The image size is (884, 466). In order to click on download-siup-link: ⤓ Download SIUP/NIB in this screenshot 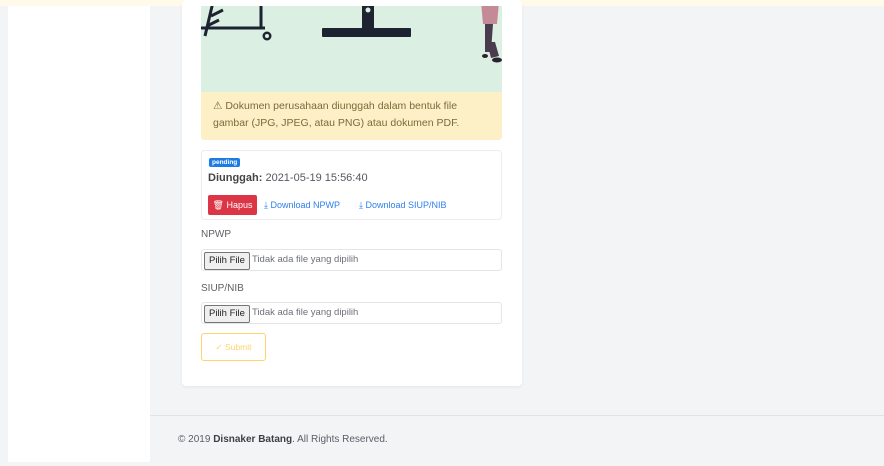, I will do `click(403, 205)`.